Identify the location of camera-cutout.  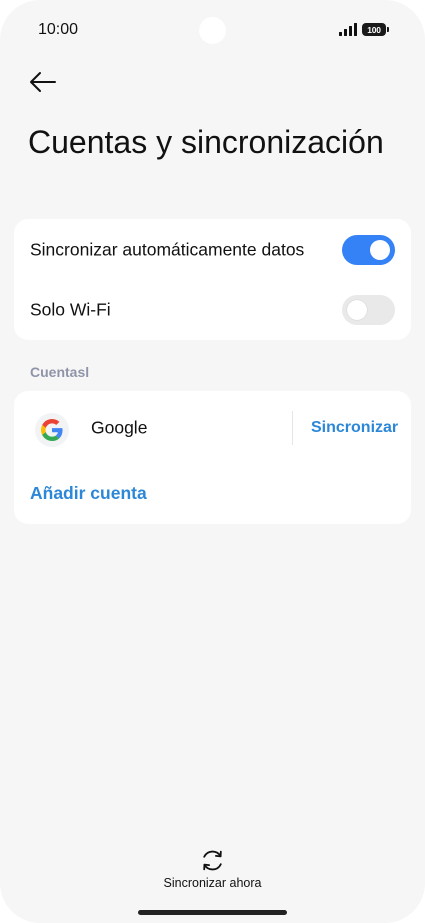
(212, 30).